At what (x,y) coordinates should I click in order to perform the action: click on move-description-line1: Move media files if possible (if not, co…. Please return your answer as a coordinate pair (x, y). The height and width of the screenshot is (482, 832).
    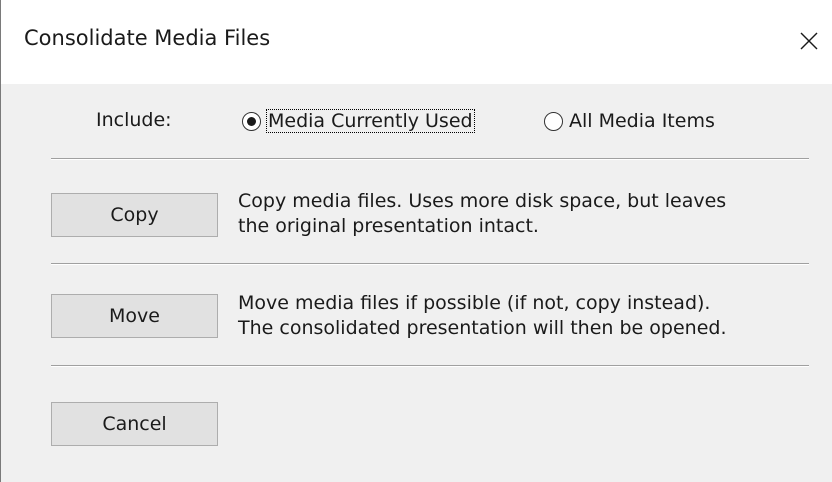
    Looking at the image, I should click on (474, 303).